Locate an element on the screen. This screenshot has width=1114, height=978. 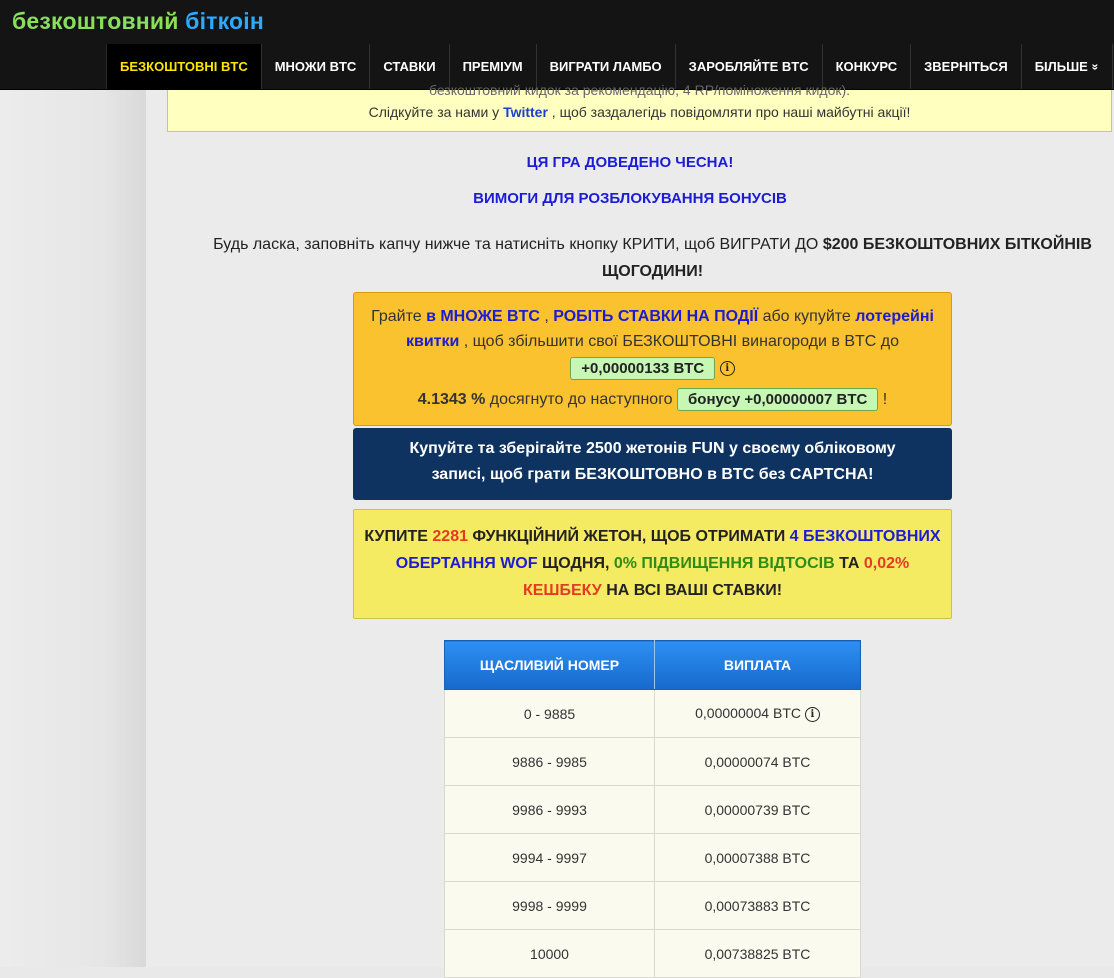
table-row: 9986 - 9993 0,00000739 BTC is located at coordinates (652, 809).